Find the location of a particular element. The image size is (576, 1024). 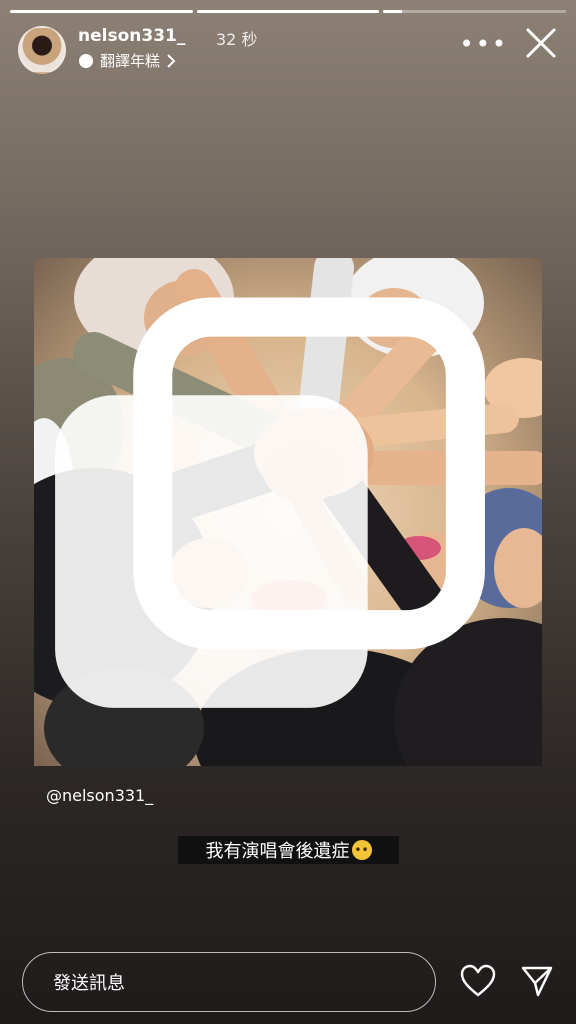

caption-label: 我有演唱會後遺症 is located at coordinates (277, 851).